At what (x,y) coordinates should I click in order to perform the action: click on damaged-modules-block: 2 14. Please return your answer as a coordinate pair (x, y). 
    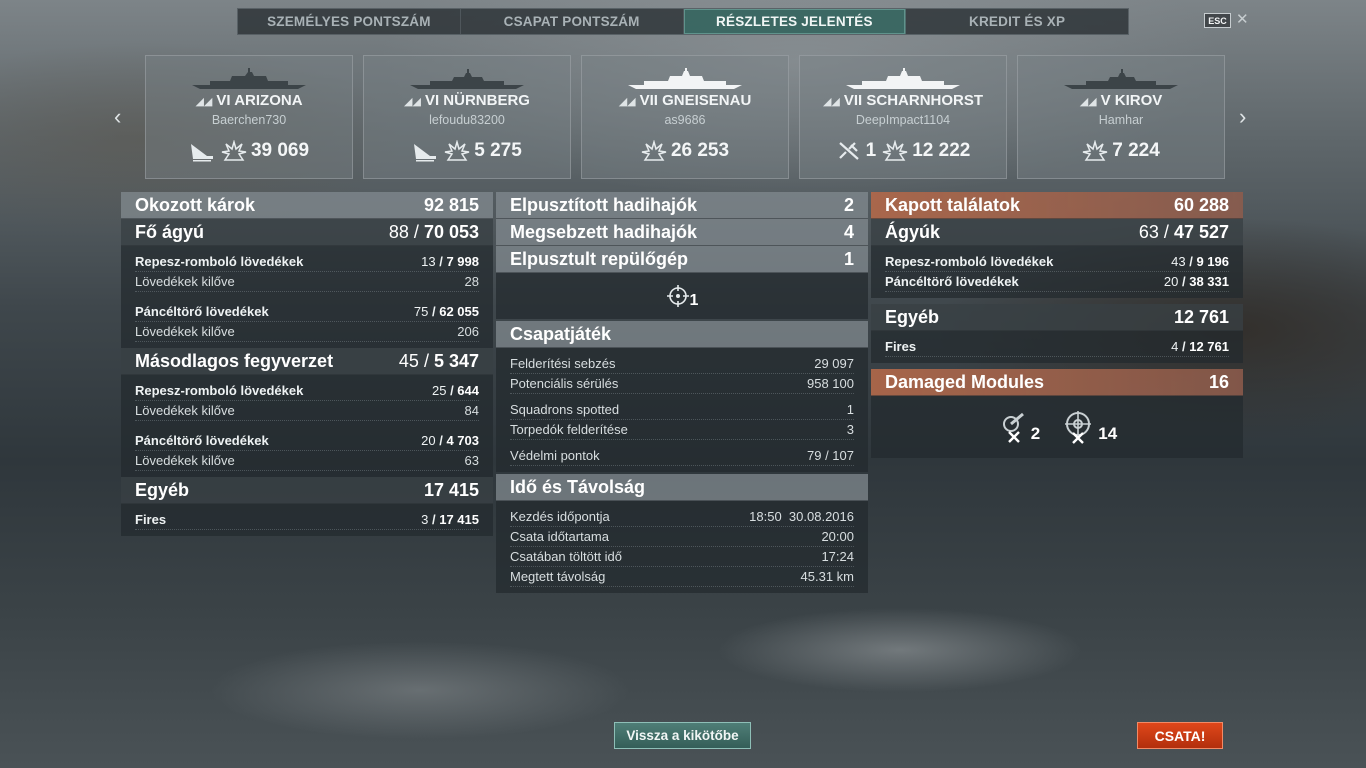
    Looking at the image, I should click on (1057, 427).